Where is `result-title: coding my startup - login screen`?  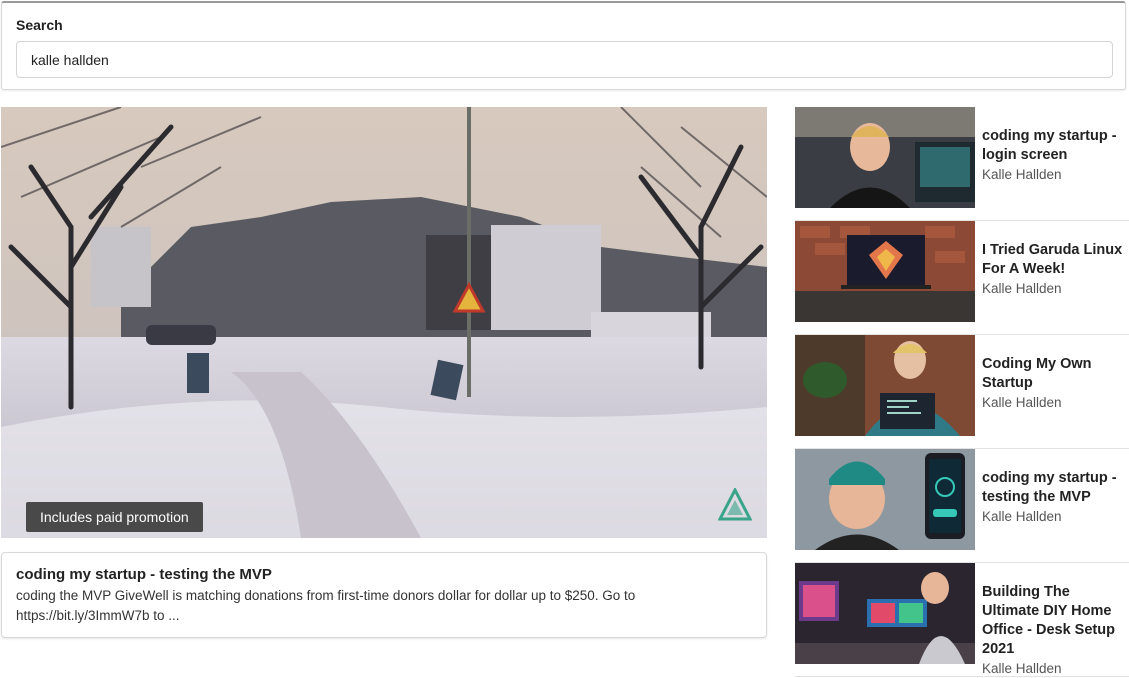 result-title: coding my startup - login screen is located at coordinates (1055, 146).